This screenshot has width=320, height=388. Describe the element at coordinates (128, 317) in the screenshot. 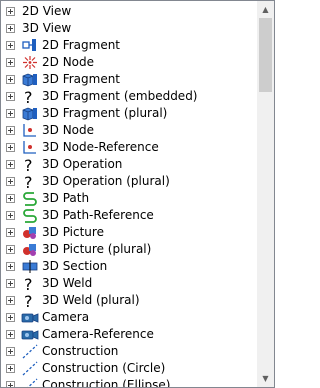

I see `tree-item: Camera` at that location.